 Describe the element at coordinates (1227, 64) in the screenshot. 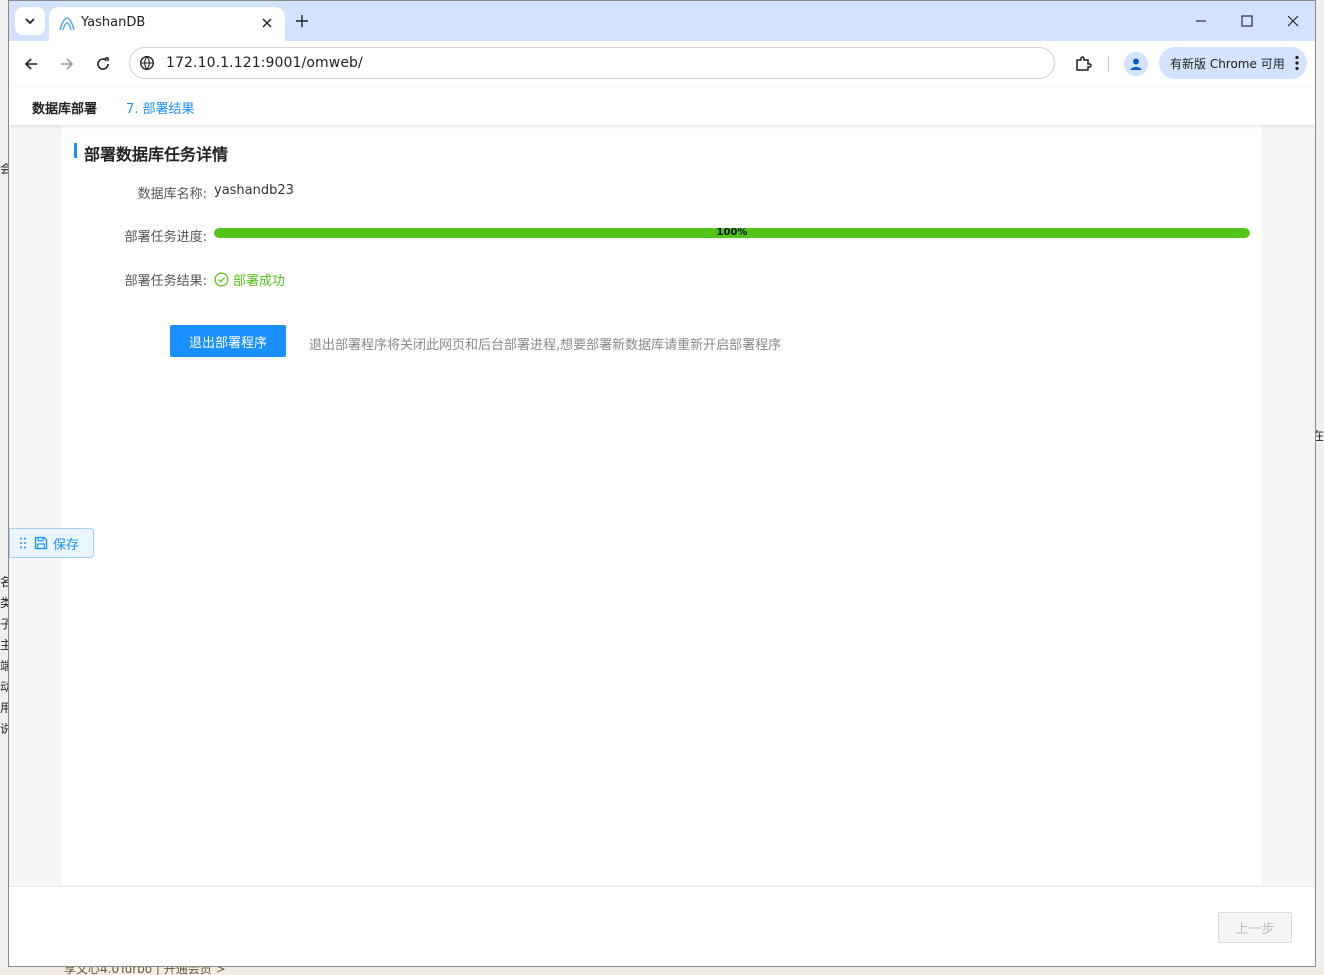

I see `update-label: 有新版 Chrome 可用` at that location.